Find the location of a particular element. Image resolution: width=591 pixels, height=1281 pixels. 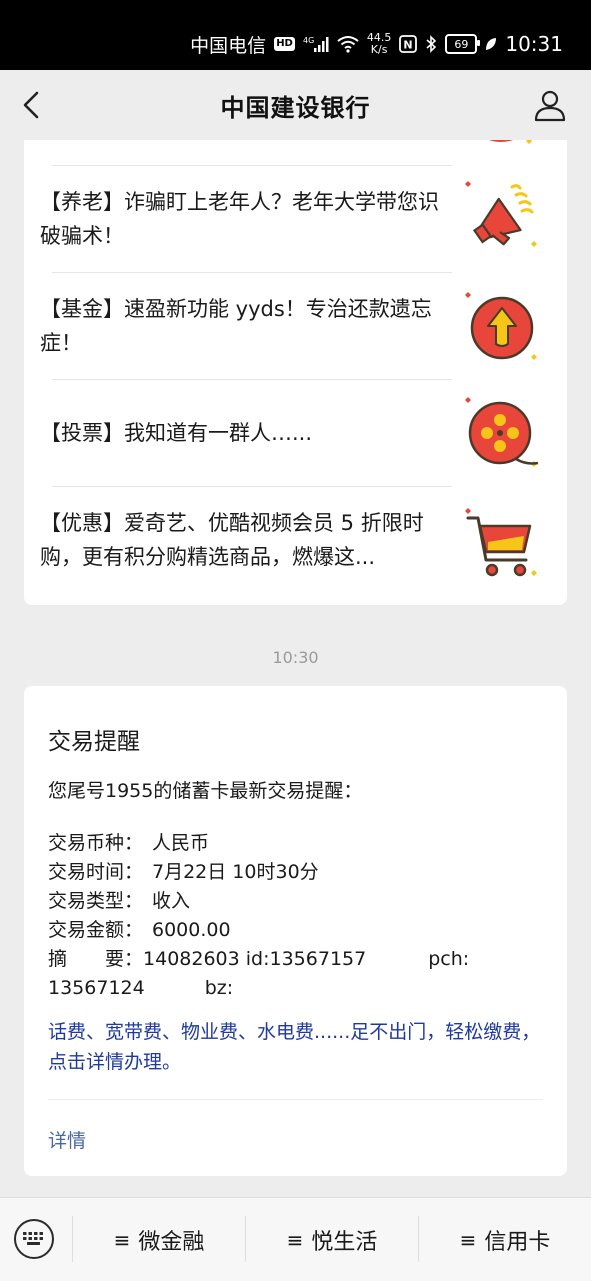

detail-label: 交易时间： is located at coordinates (96, 872).